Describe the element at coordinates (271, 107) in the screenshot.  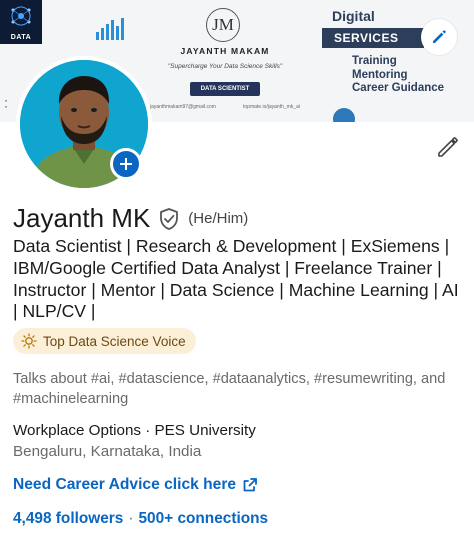
I see `banner-url: topmate.io/jayanth_mk_ai` at that location.